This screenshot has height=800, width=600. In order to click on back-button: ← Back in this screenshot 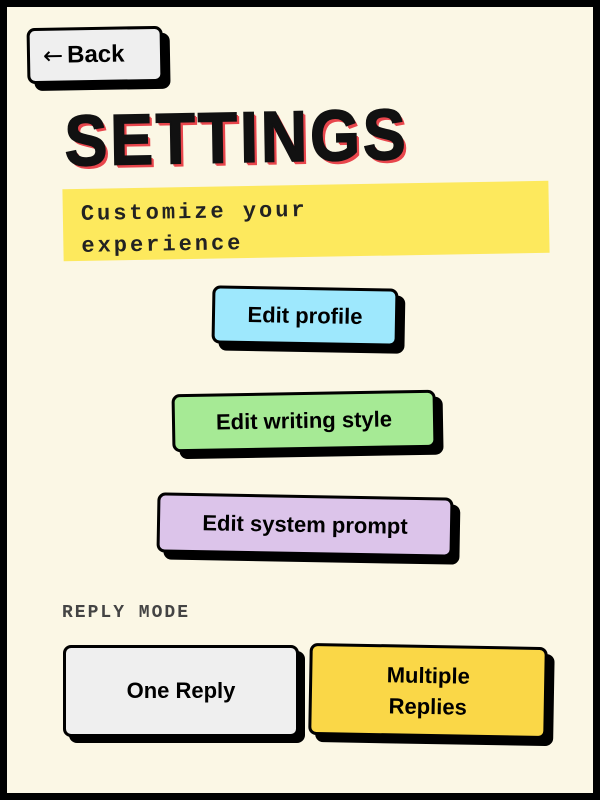, I will do `click(95, 55)`.